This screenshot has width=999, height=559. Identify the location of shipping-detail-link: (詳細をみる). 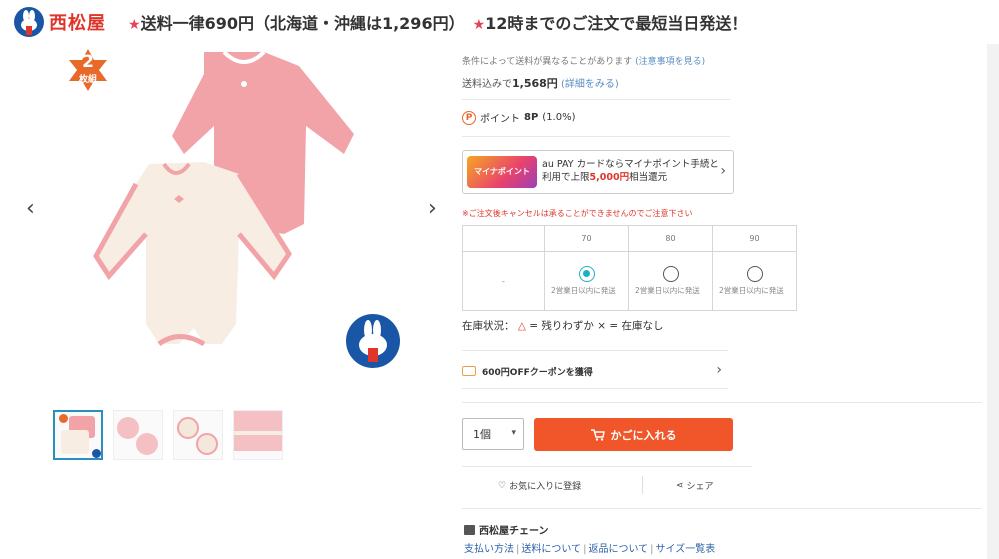
(590, 84).